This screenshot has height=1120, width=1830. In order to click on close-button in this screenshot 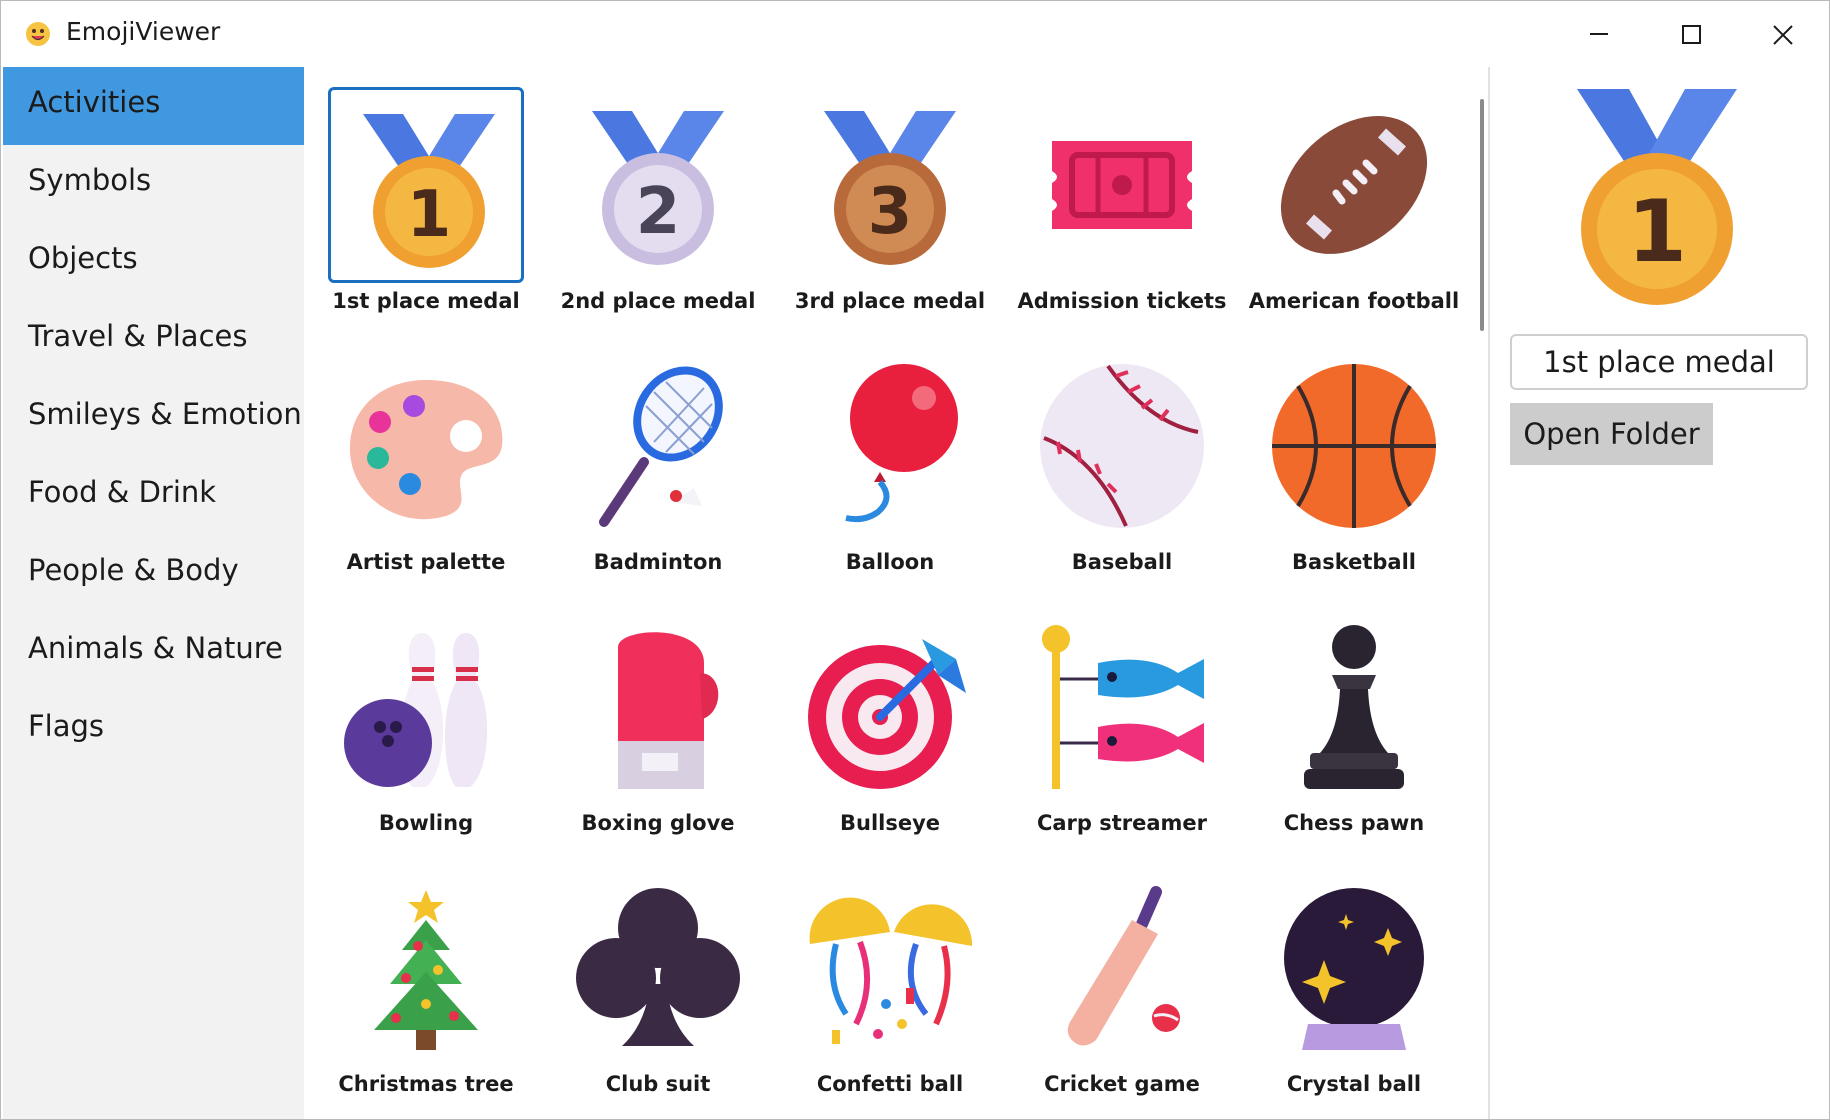, I will do `click(1783, 34)`.